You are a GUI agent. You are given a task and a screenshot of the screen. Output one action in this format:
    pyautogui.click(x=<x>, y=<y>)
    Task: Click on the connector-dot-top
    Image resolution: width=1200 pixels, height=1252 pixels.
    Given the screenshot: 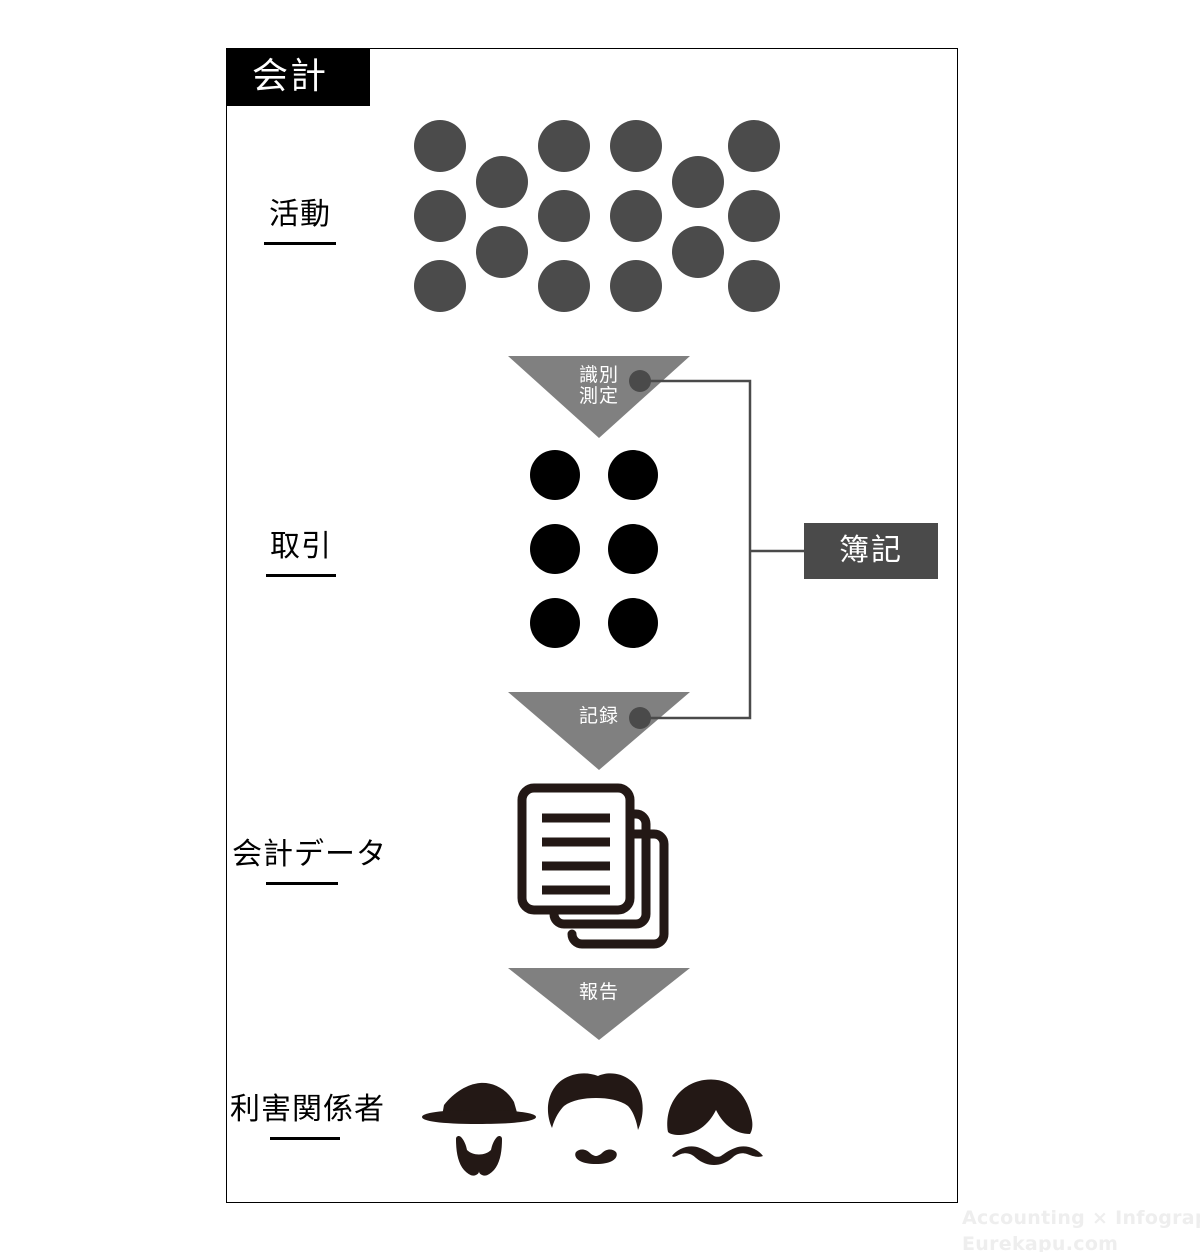 What is the action you would take?
    pyautogui.click(x=640, y=381)
    